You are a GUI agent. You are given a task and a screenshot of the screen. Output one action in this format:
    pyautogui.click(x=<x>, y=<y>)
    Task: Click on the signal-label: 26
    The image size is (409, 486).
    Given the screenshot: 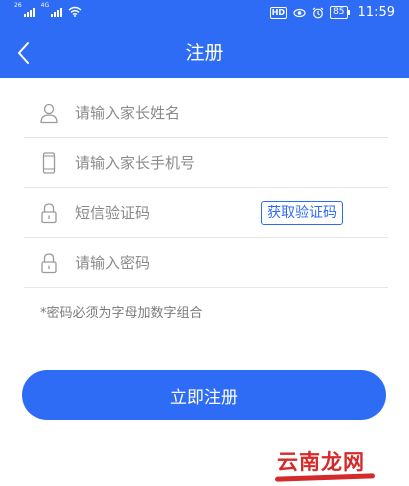 What is the action you would take?
    pyautogui.click(x=18, y=5)
    